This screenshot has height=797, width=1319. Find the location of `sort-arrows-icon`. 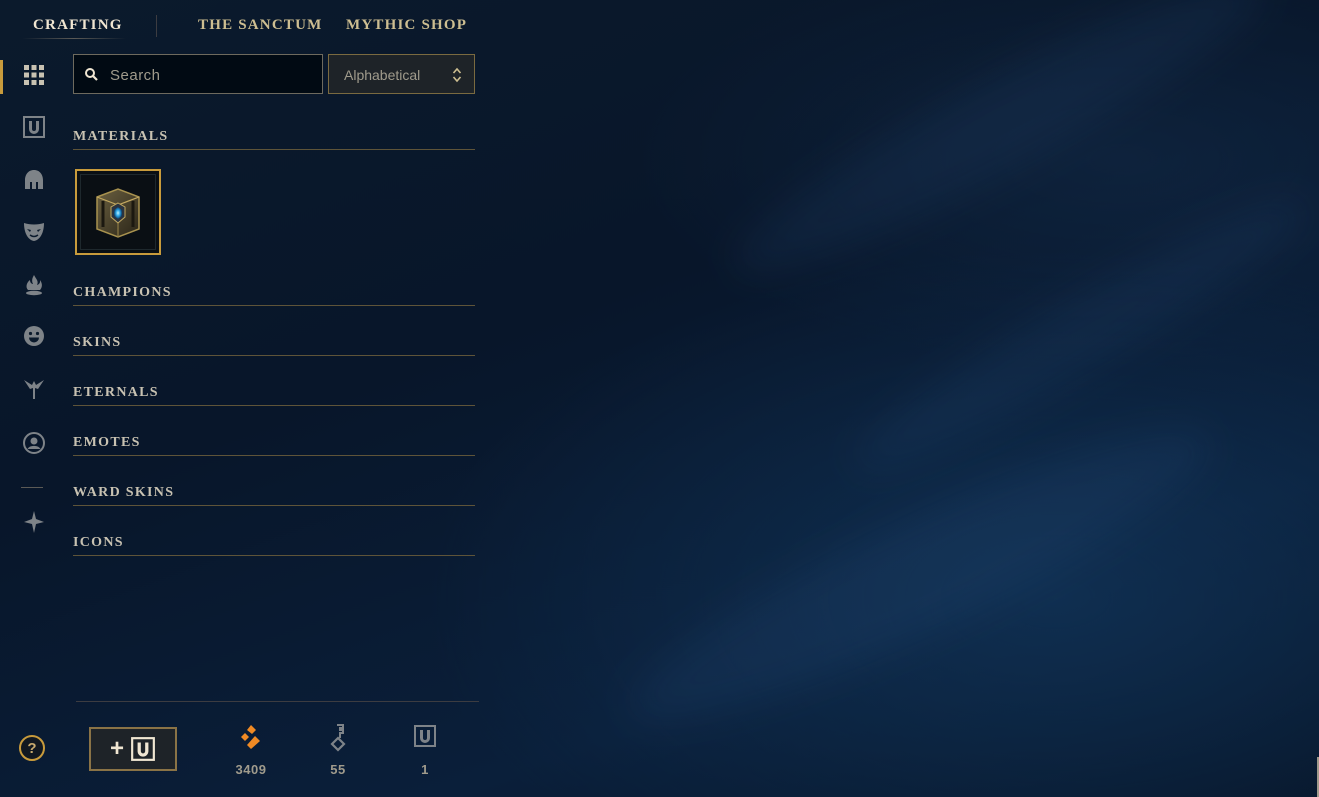

sort-arrows-icon is located at coordinates (457, 75).